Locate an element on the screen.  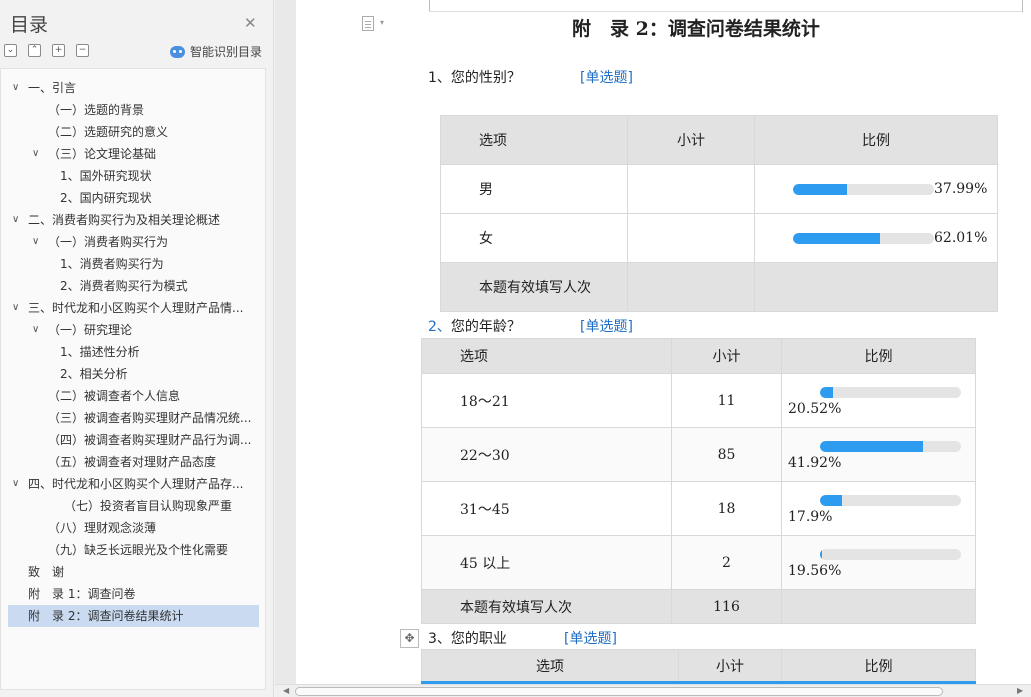
page-options-icon is located at coordinates (368, 23).